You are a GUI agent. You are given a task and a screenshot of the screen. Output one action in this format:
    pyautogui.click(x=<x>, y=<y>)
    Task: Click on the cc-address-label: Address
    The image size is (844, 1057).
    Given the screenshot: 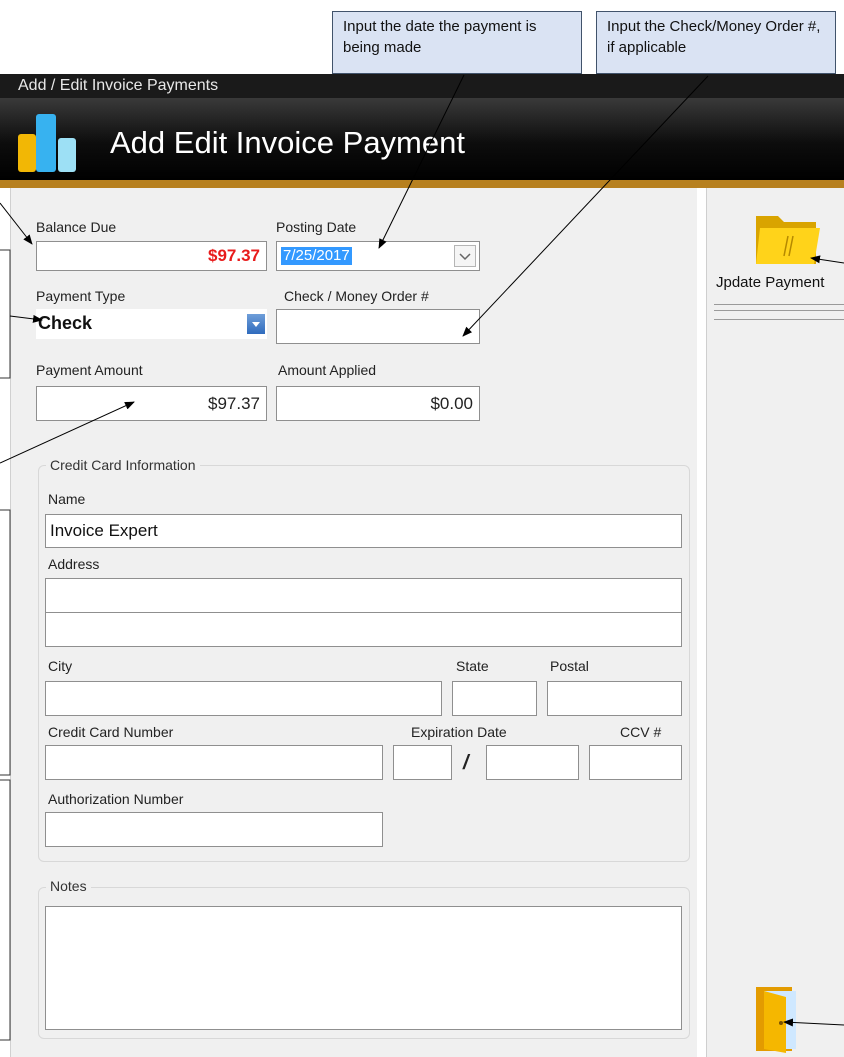 What is the action you would take?
    pyautogui.click(x=74, y=564)
    